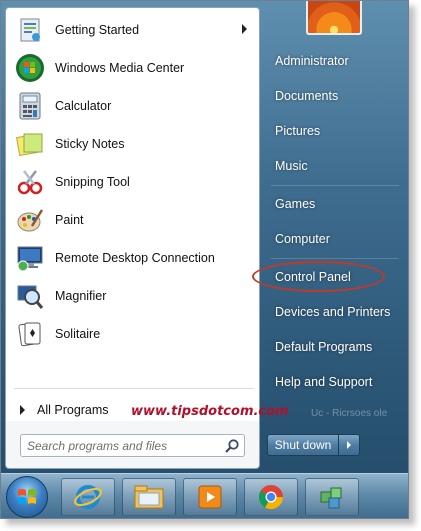  I want to click on getting-started-icon, so click(30, 30).